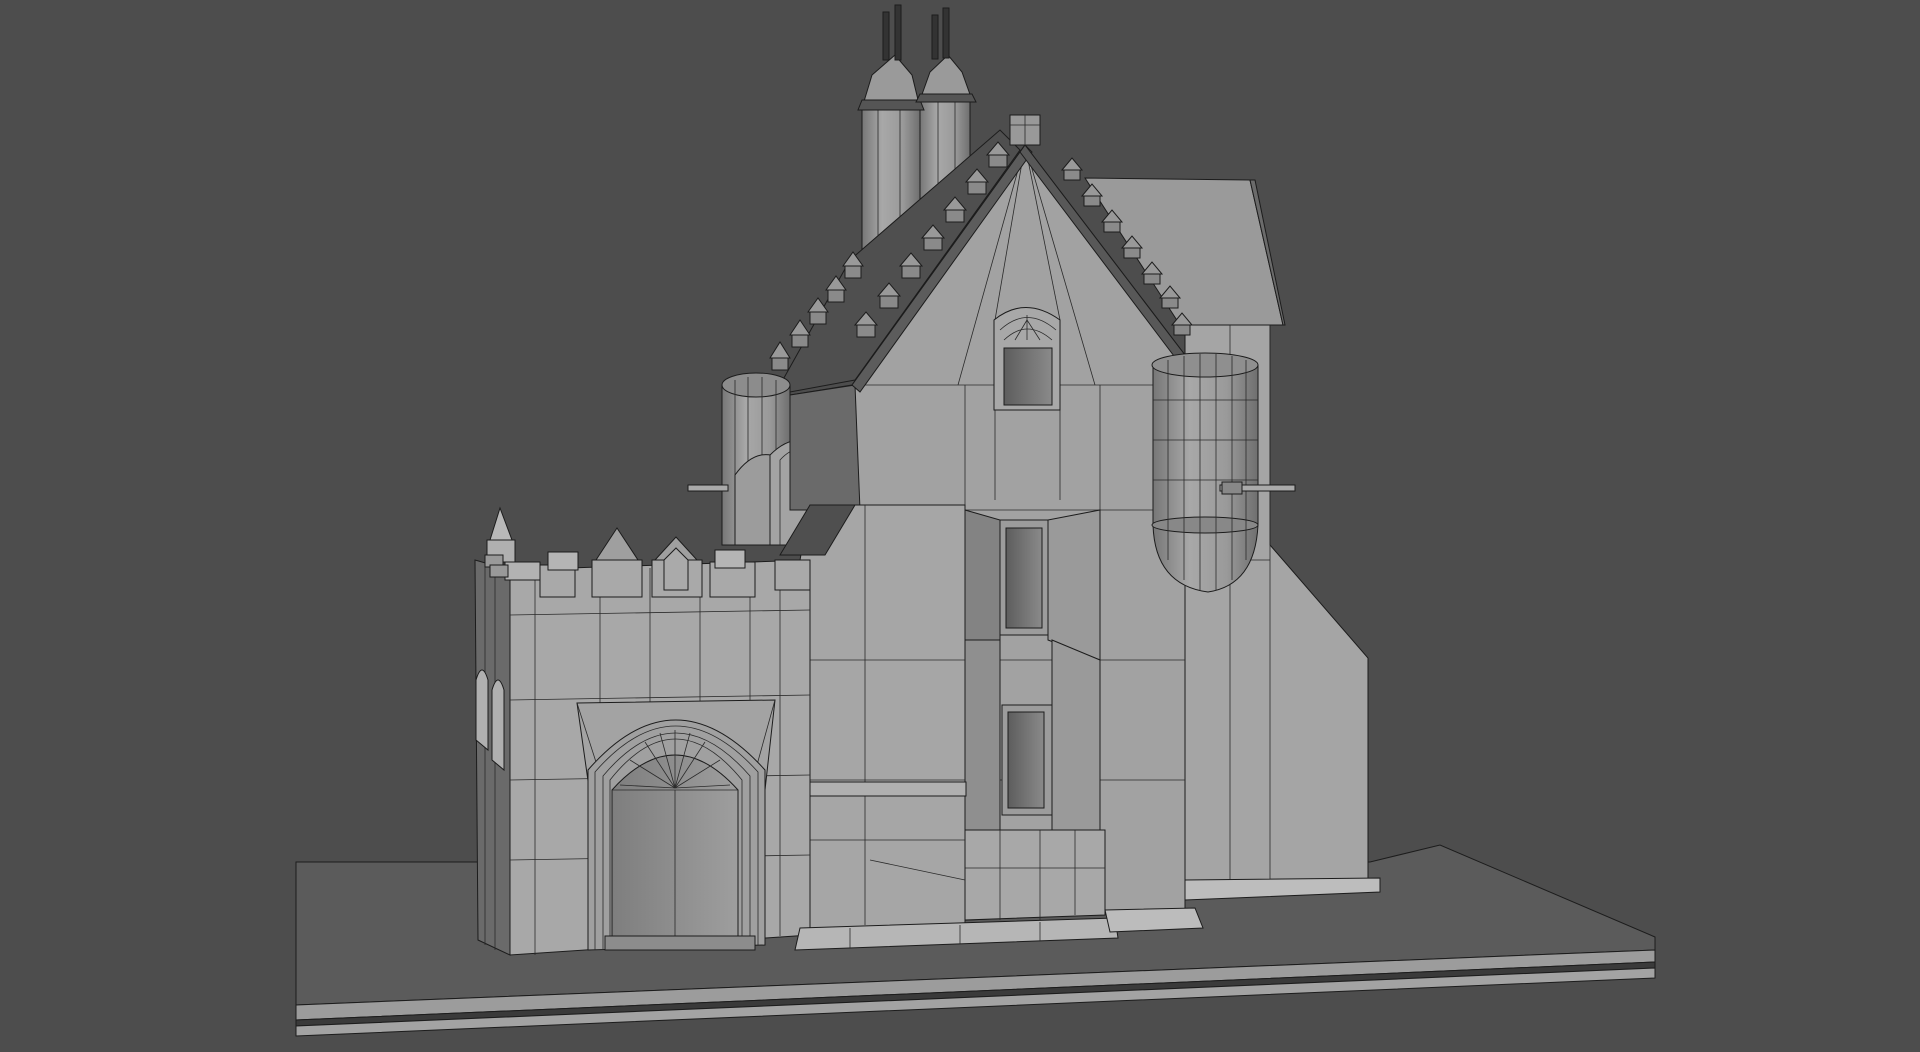  Describe the element at coordinates (1027, 359) in the screenshot. I see `gable-arched-window` at that location.